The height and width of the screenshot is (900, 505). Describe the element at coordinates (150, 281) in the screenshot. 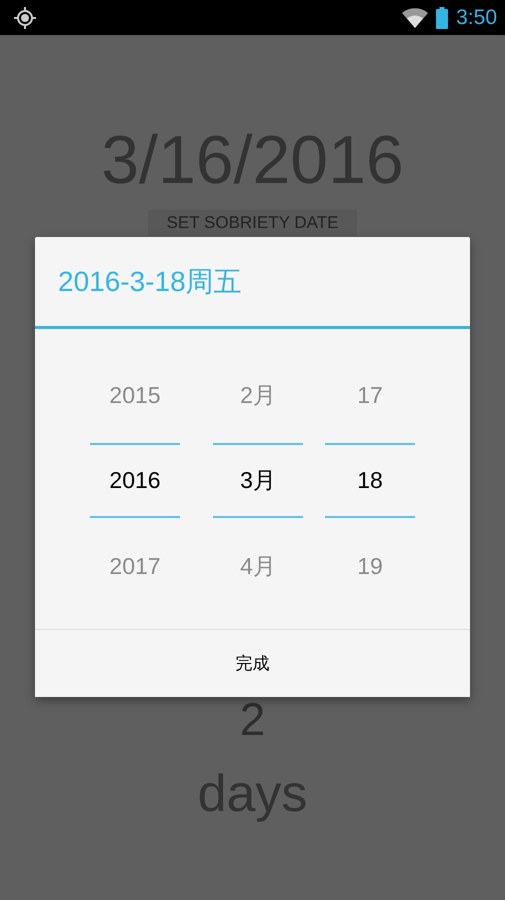

I see `dialog-title: 2016-3-18周五` at that location.